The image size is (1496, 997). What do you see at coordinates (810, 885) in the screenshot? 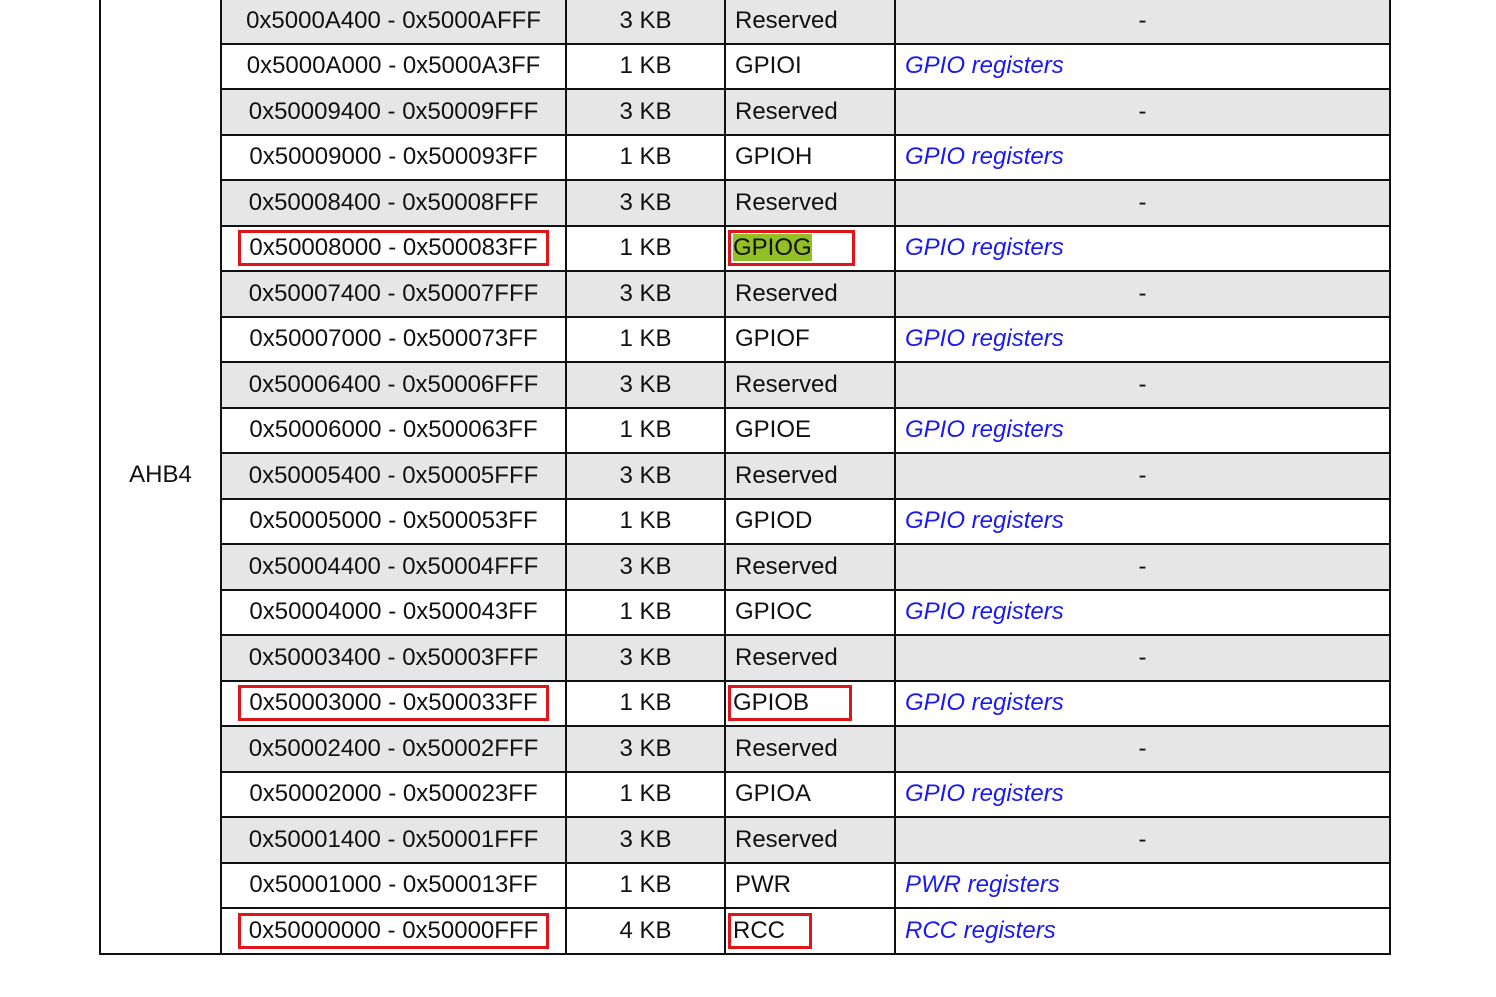
I see `peripheral-cell: PWR` at bounding box center [810, 885].